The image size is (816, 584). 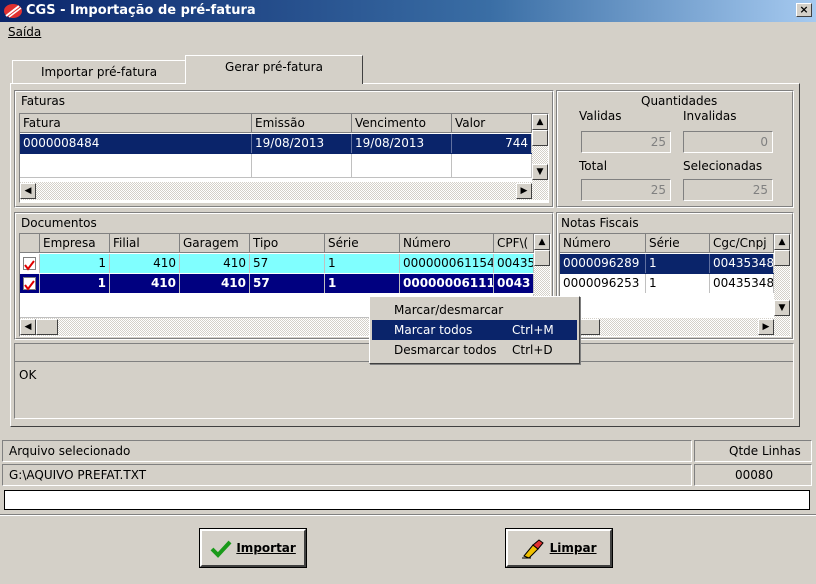 What do you see at coordinates (433, 330) in the screenshot?
I see `menu-item-label: Marcar todos` at bounding box center [433, 330].